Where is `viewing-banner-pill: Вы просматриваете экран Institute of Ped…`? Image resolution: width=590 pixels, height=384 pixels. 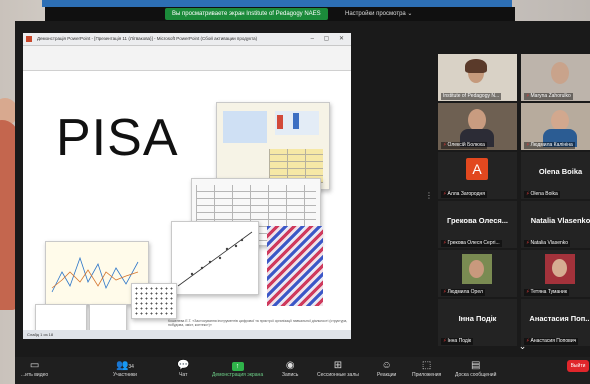 viewing-banner-pill: Вы просматриваете экран Institute of Ped… is located at coordinates (246, 14).